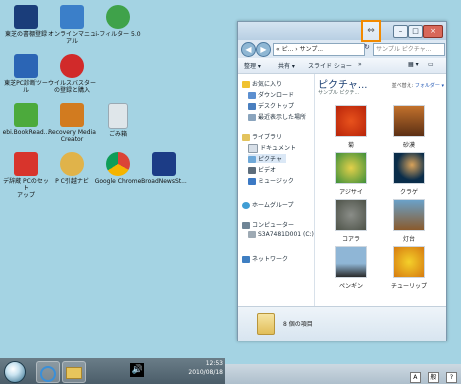 Image resolution: width=461 pixels, height=386 pixels. I want to click on nav-label: ピクチャ, so click(270, 159).